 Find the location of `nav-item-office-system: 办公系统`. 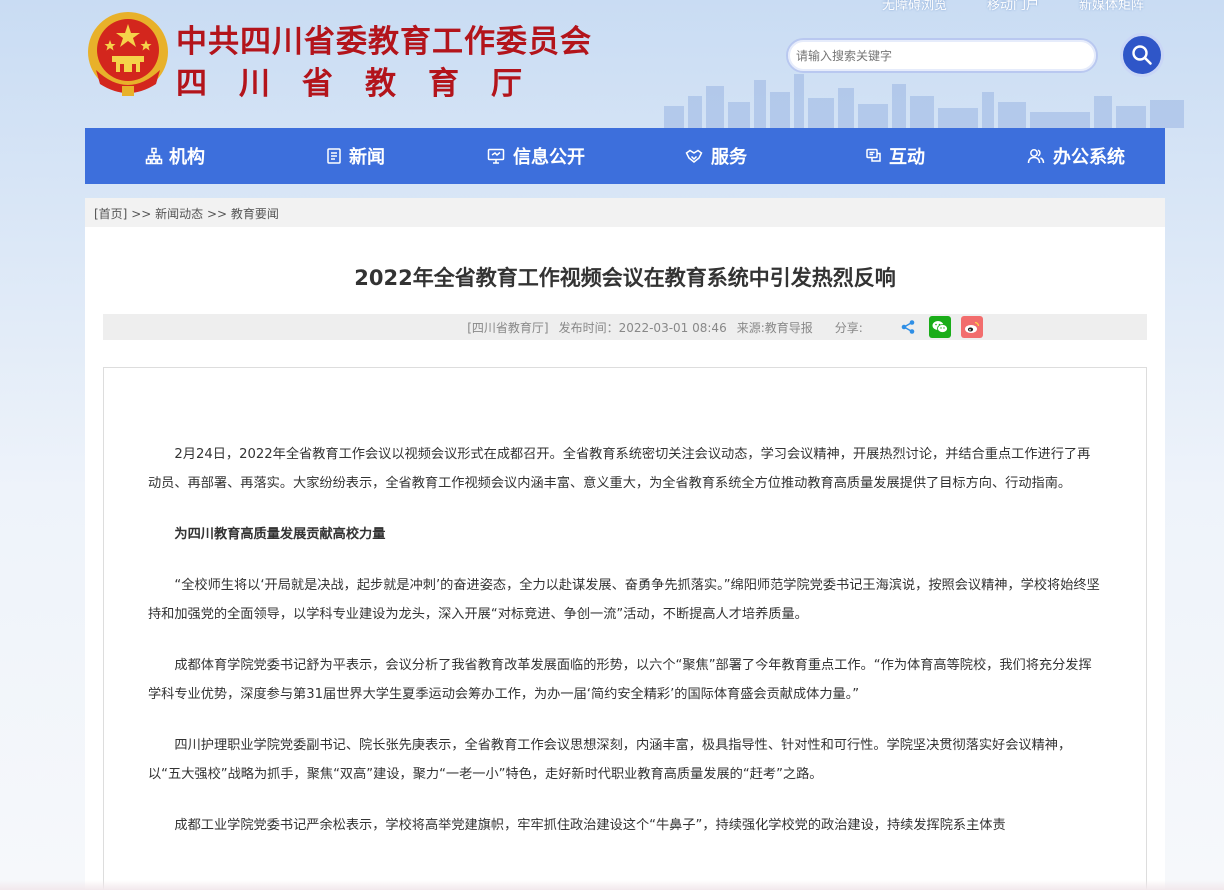

nav-item-office-system: 办公系统 is located at coordinates (1075, 156).